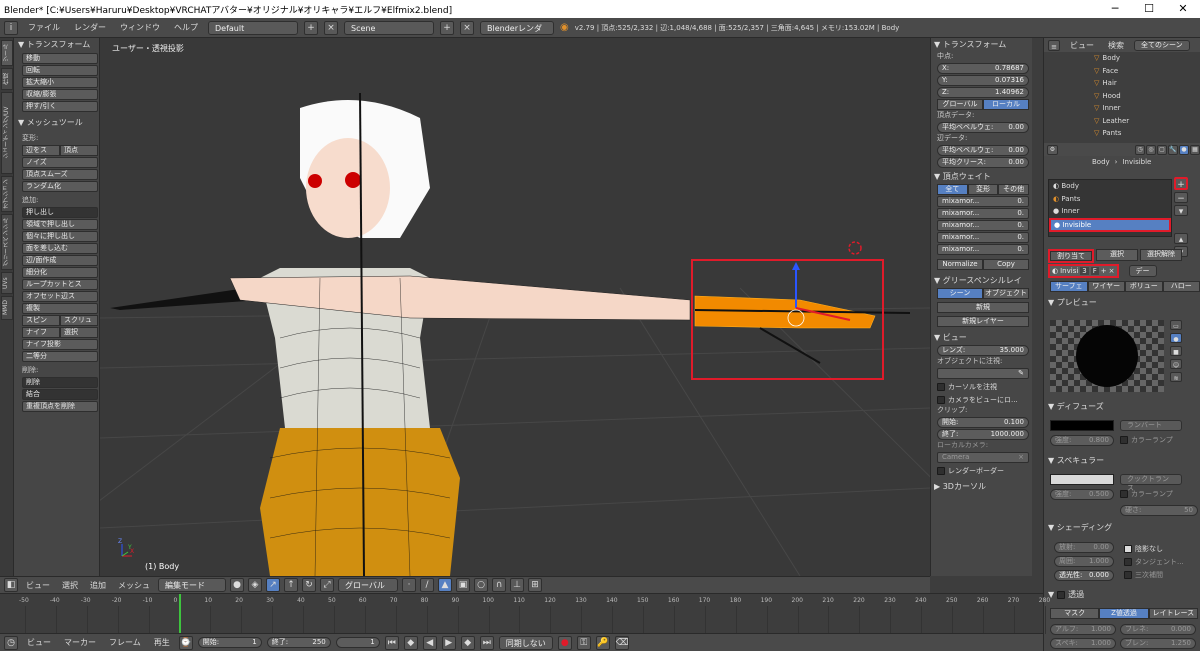 The image size is (1200, 651). I want to click on editor-type-icon: ◷, so click(11, 642).